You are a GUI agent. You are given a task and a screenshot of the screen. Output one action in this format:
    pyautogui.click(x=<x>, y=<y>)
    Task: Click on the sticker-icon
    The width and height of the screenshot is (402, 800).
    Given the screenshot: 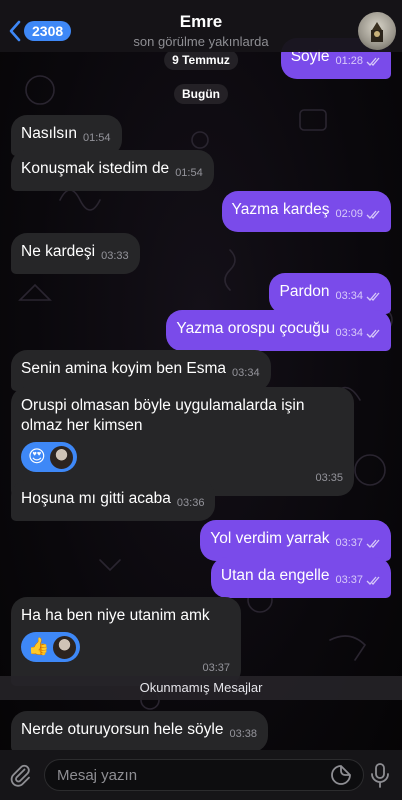 What is the action you would take?
    pyautogui.click(x=341, y=775)
    